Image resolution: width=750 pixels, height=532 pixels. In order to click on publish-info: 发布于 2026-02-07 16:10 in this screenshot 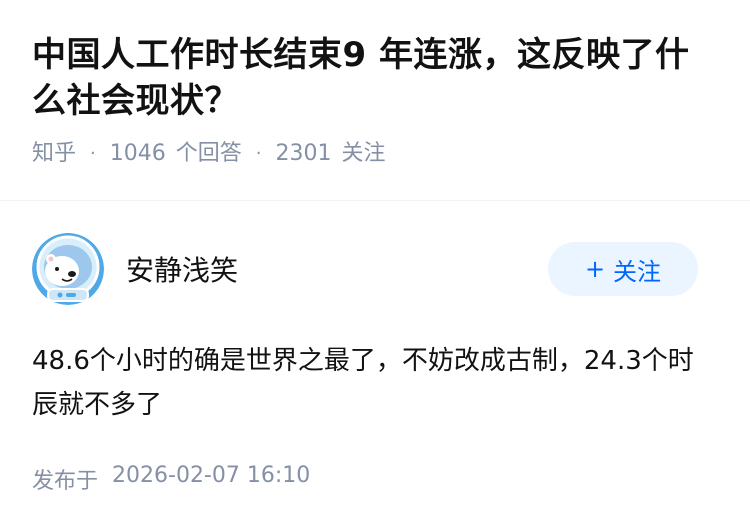, I will do `click(375, 479)`.